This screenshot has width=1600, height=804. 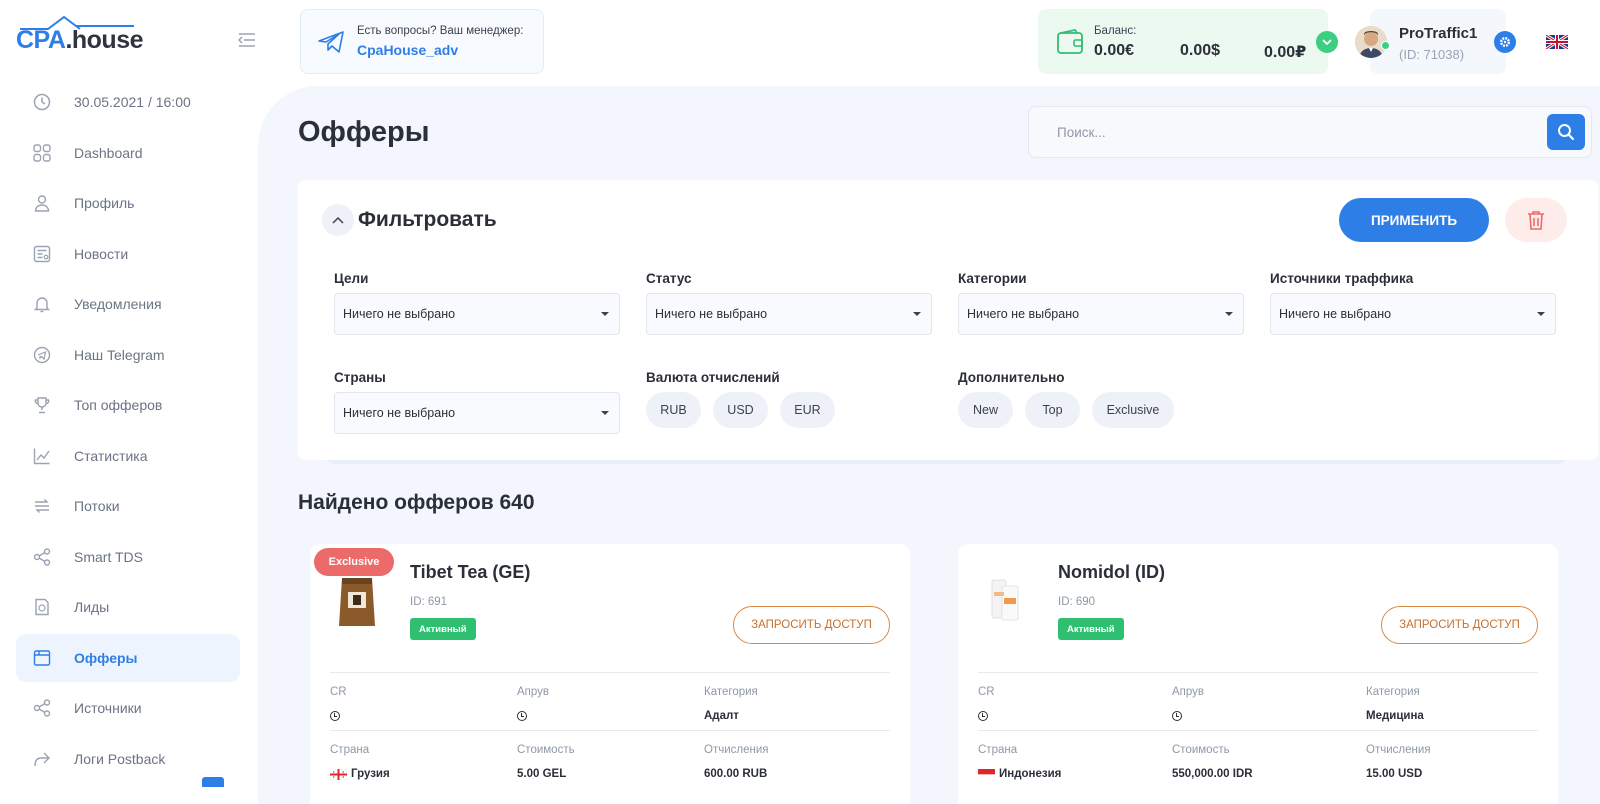 I want to click on sidebar-item-smart-tds: Smart TDS, so click(x=128, y=557).